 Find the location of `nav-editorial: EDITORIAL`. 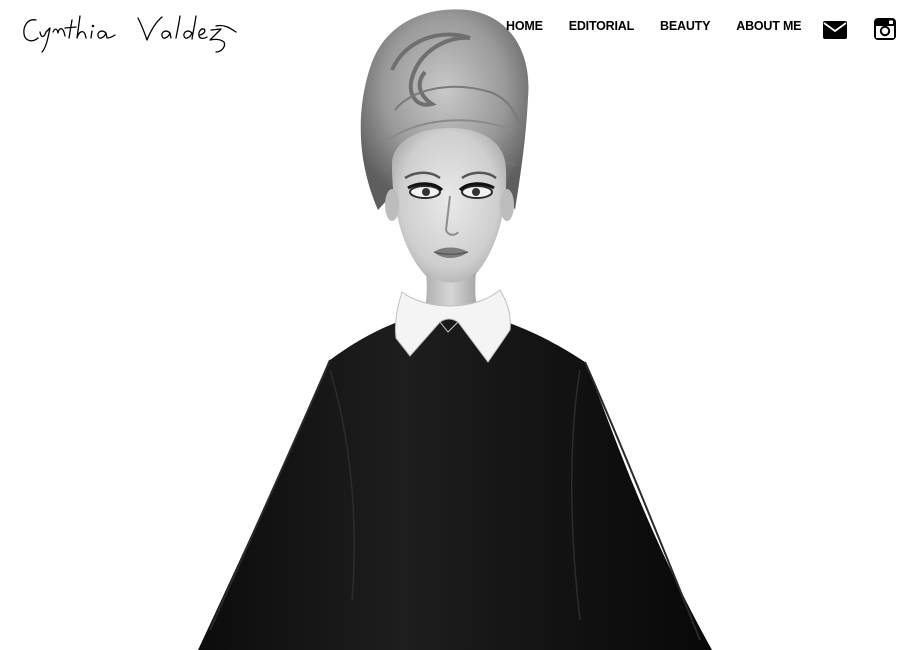

nav-editorial: EDITORIAL is located at coordinates (602, 26).